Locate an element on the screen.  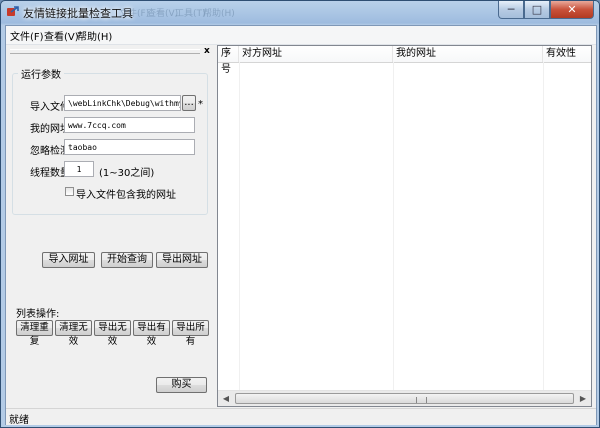
title-bar: 友情链接批量检查工具 文件(F) 查看(V) 工具(T) 帮助(H) ─ □ ✕ is located at coordinates (300, 12).